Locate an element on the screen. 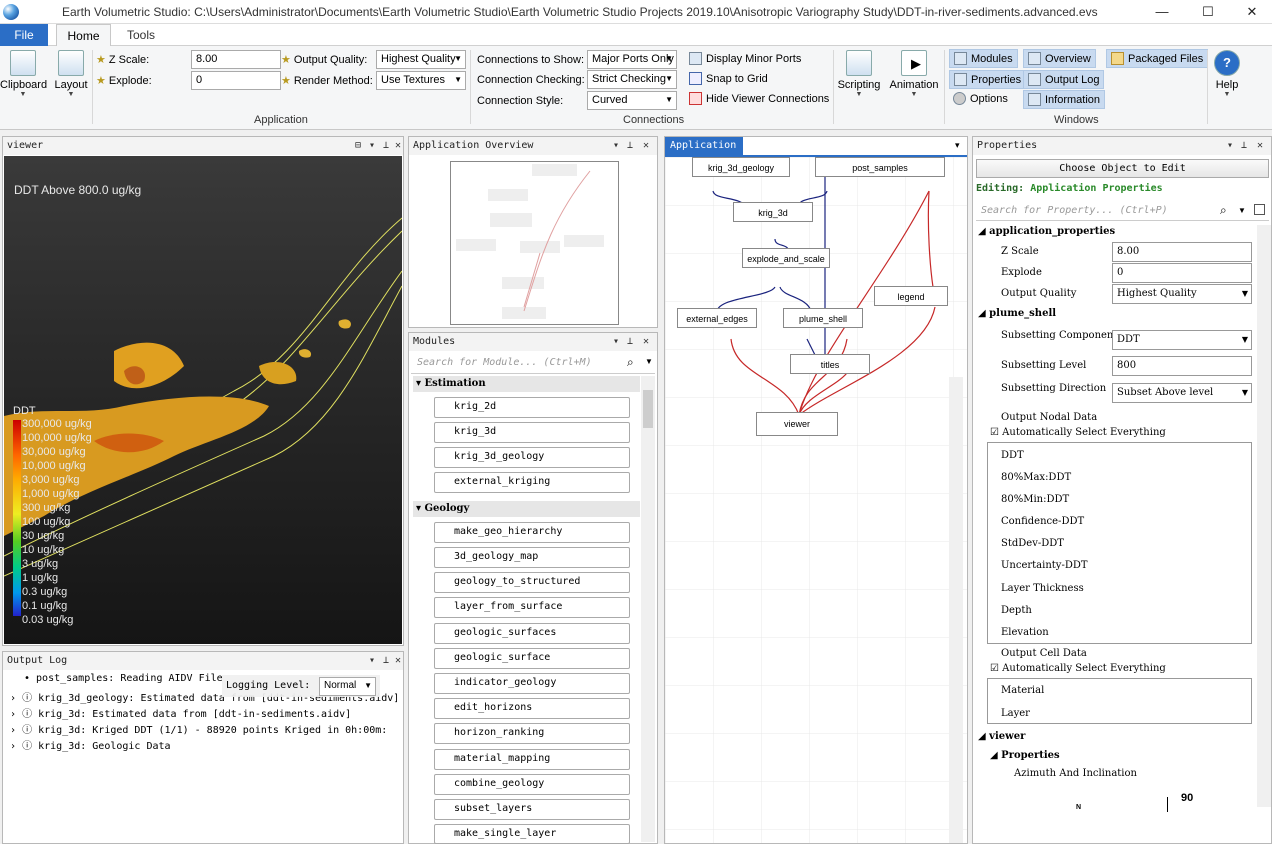  minimize-button: — is located at coordinates (1162, 12).